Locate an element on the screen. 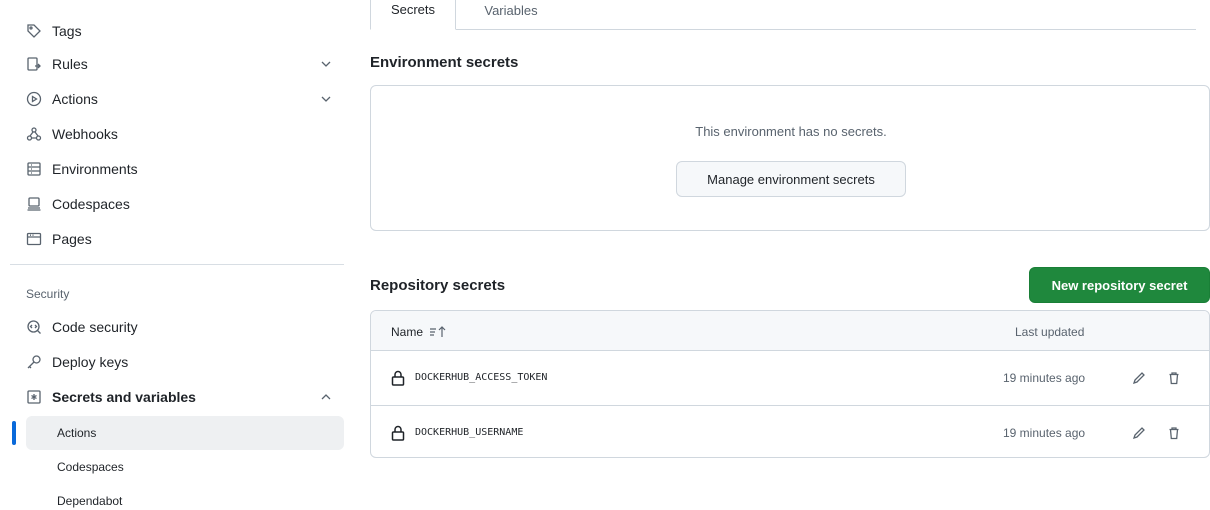 This screenshot has width=1210, height=510. environment-empty-message: This environment has no secrets. is located at coordinates (791, 131).